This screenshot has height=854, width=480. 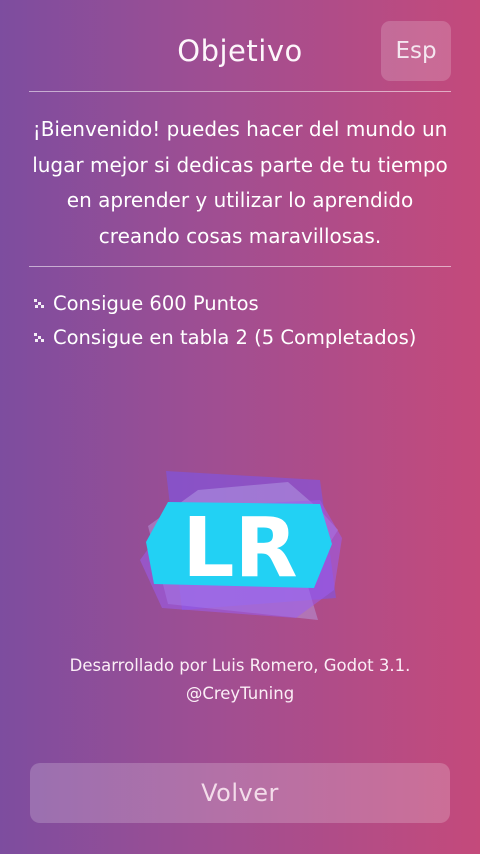 I want to click on logo-text: LR, so click(x=239, y=548).